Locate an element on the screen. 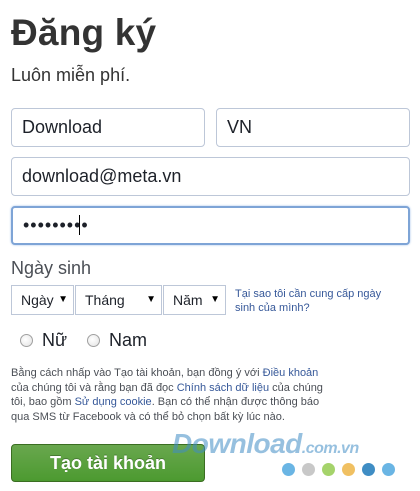  page-title: Đăng ký is located at coordinates (84, 32).